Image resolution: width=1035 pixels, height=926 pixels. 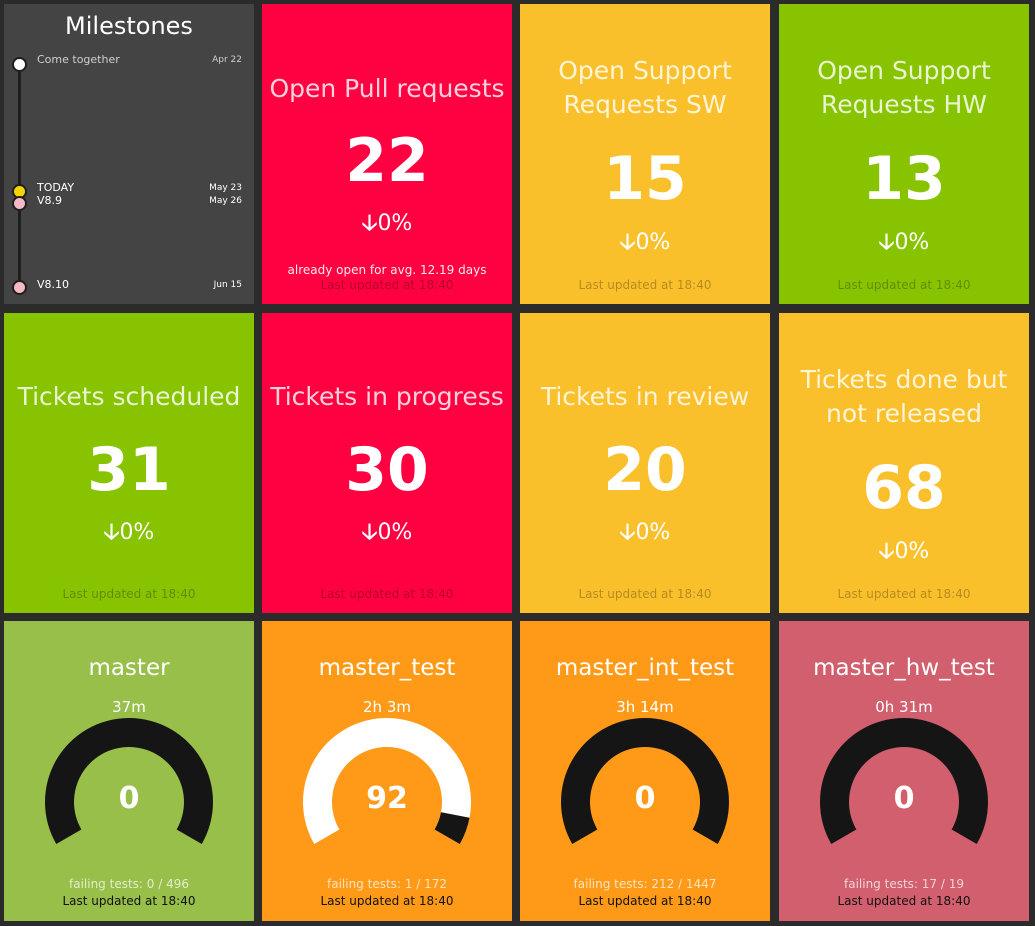 What do you see at coordinates (645, 884) in the screenshot?
I see `failing-tests: failing tests: 212 / 1447` at bounding box center [645, 884].